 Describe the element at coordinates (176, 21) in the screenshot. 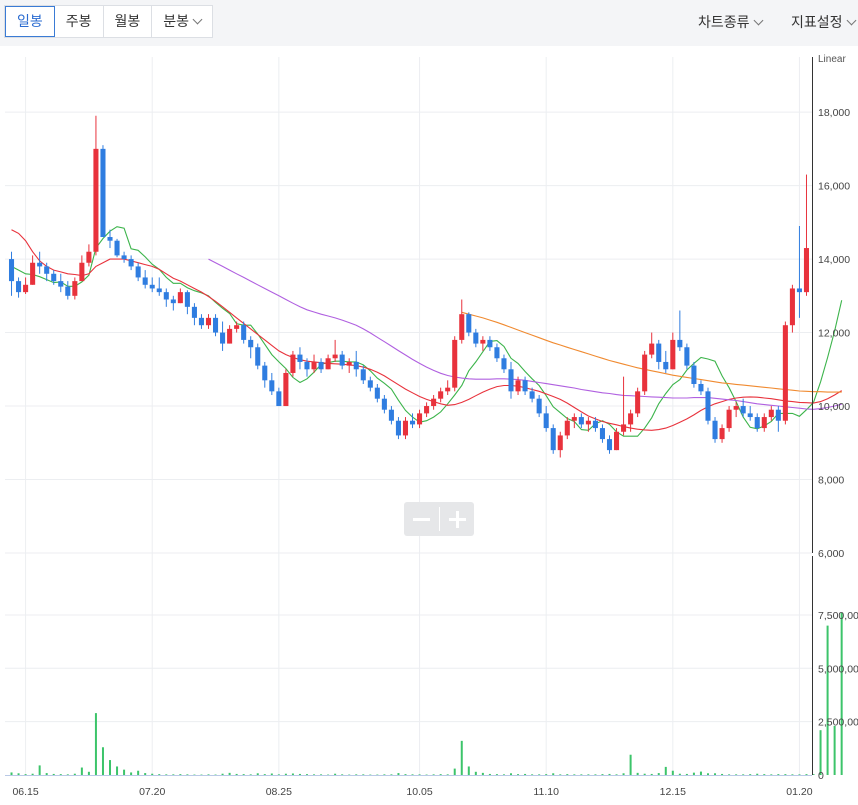

I see `tab-minute-label: 분봉` at that location.